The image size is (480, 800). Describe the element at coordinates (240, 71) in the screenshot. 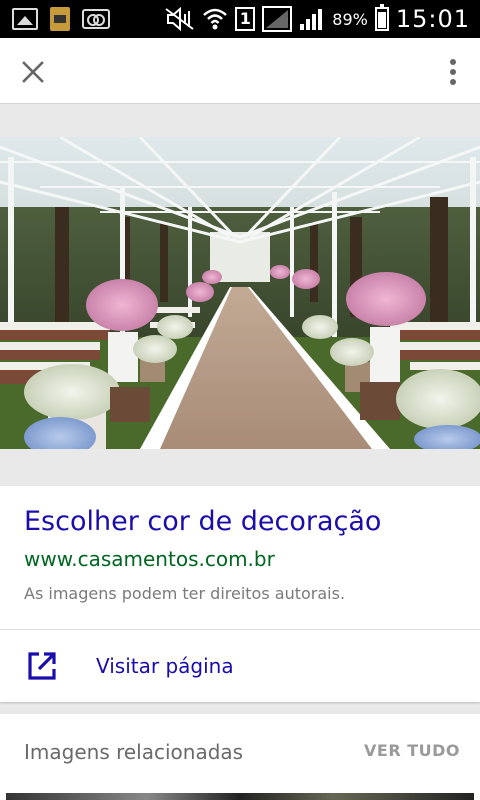

I see `app-bar` at that location.